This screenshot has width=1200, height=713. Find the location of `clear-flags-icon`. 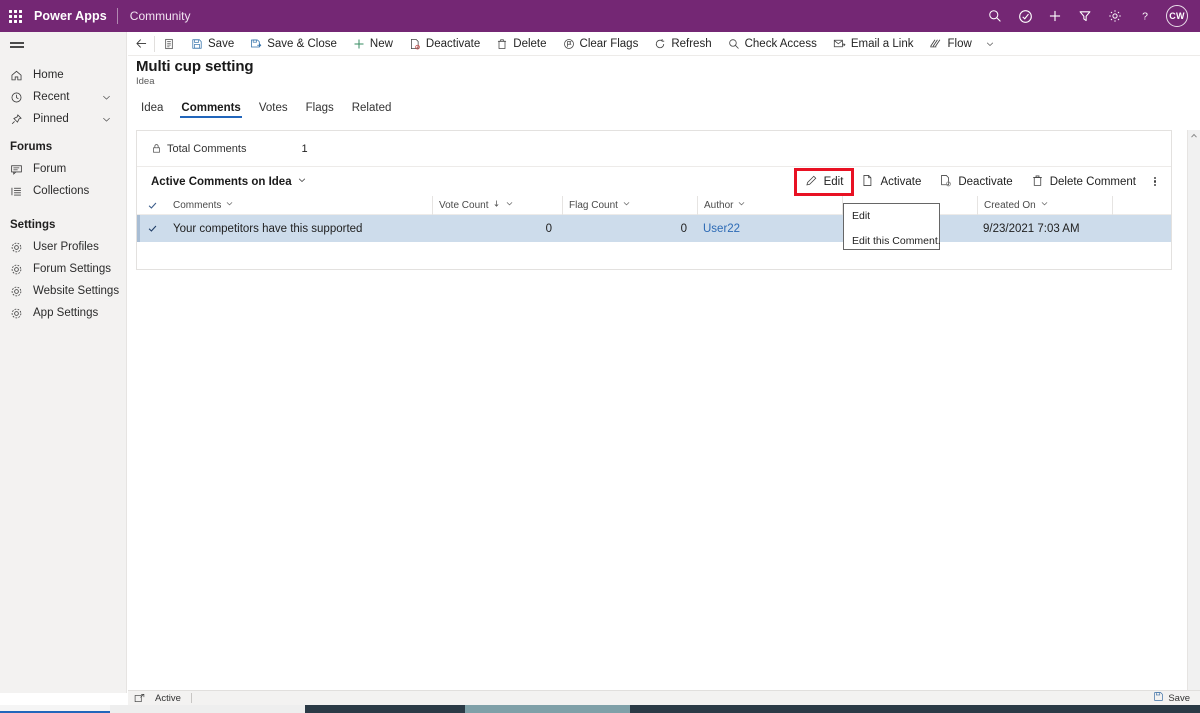

clear-flags-icon is located at coordinates (569, 44).